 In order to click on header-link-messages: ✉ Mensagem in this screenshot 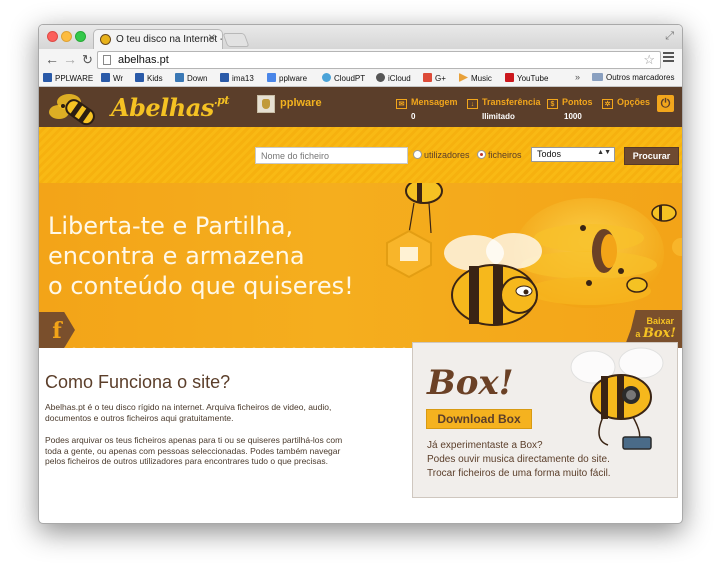, I will do `click(427, 103)`.